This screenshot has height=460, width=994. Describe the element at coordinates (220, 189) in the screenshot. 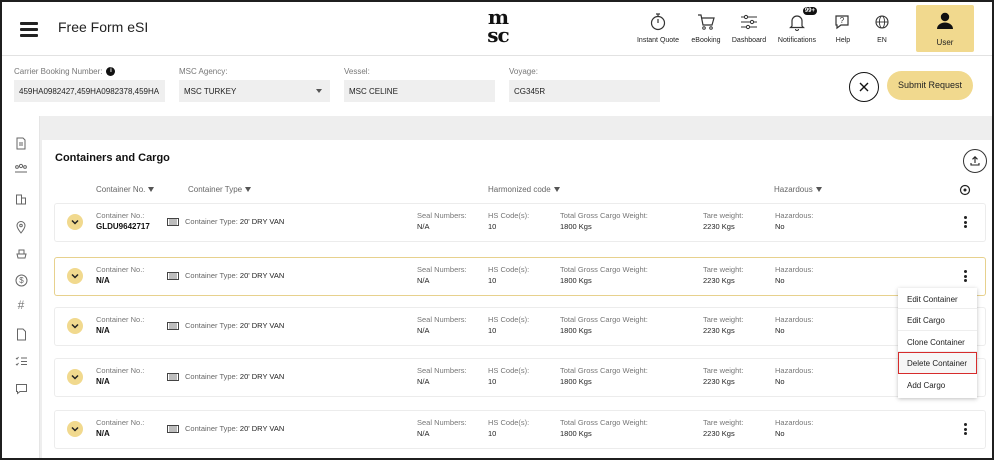

I see `column-header-container-type: Container Type` at that location.